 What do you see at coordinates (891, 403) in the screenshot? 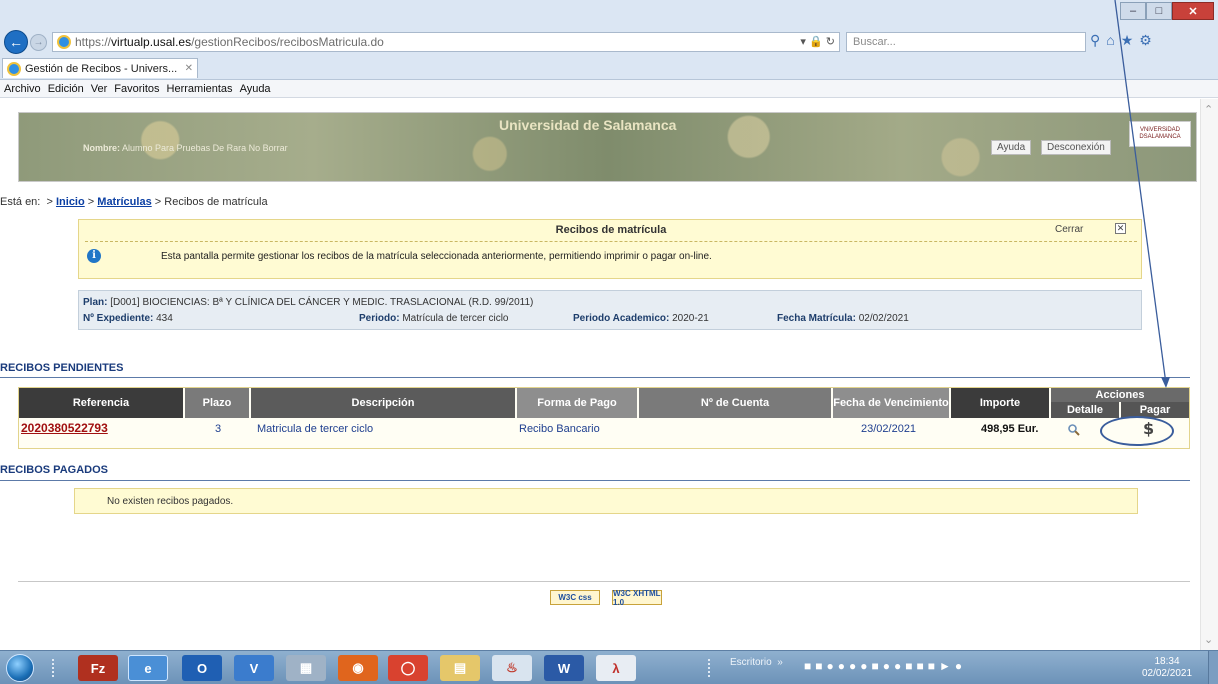
I see `col-vencimiento: Fecha de Vencimiento` at bounding box center [891, 403].